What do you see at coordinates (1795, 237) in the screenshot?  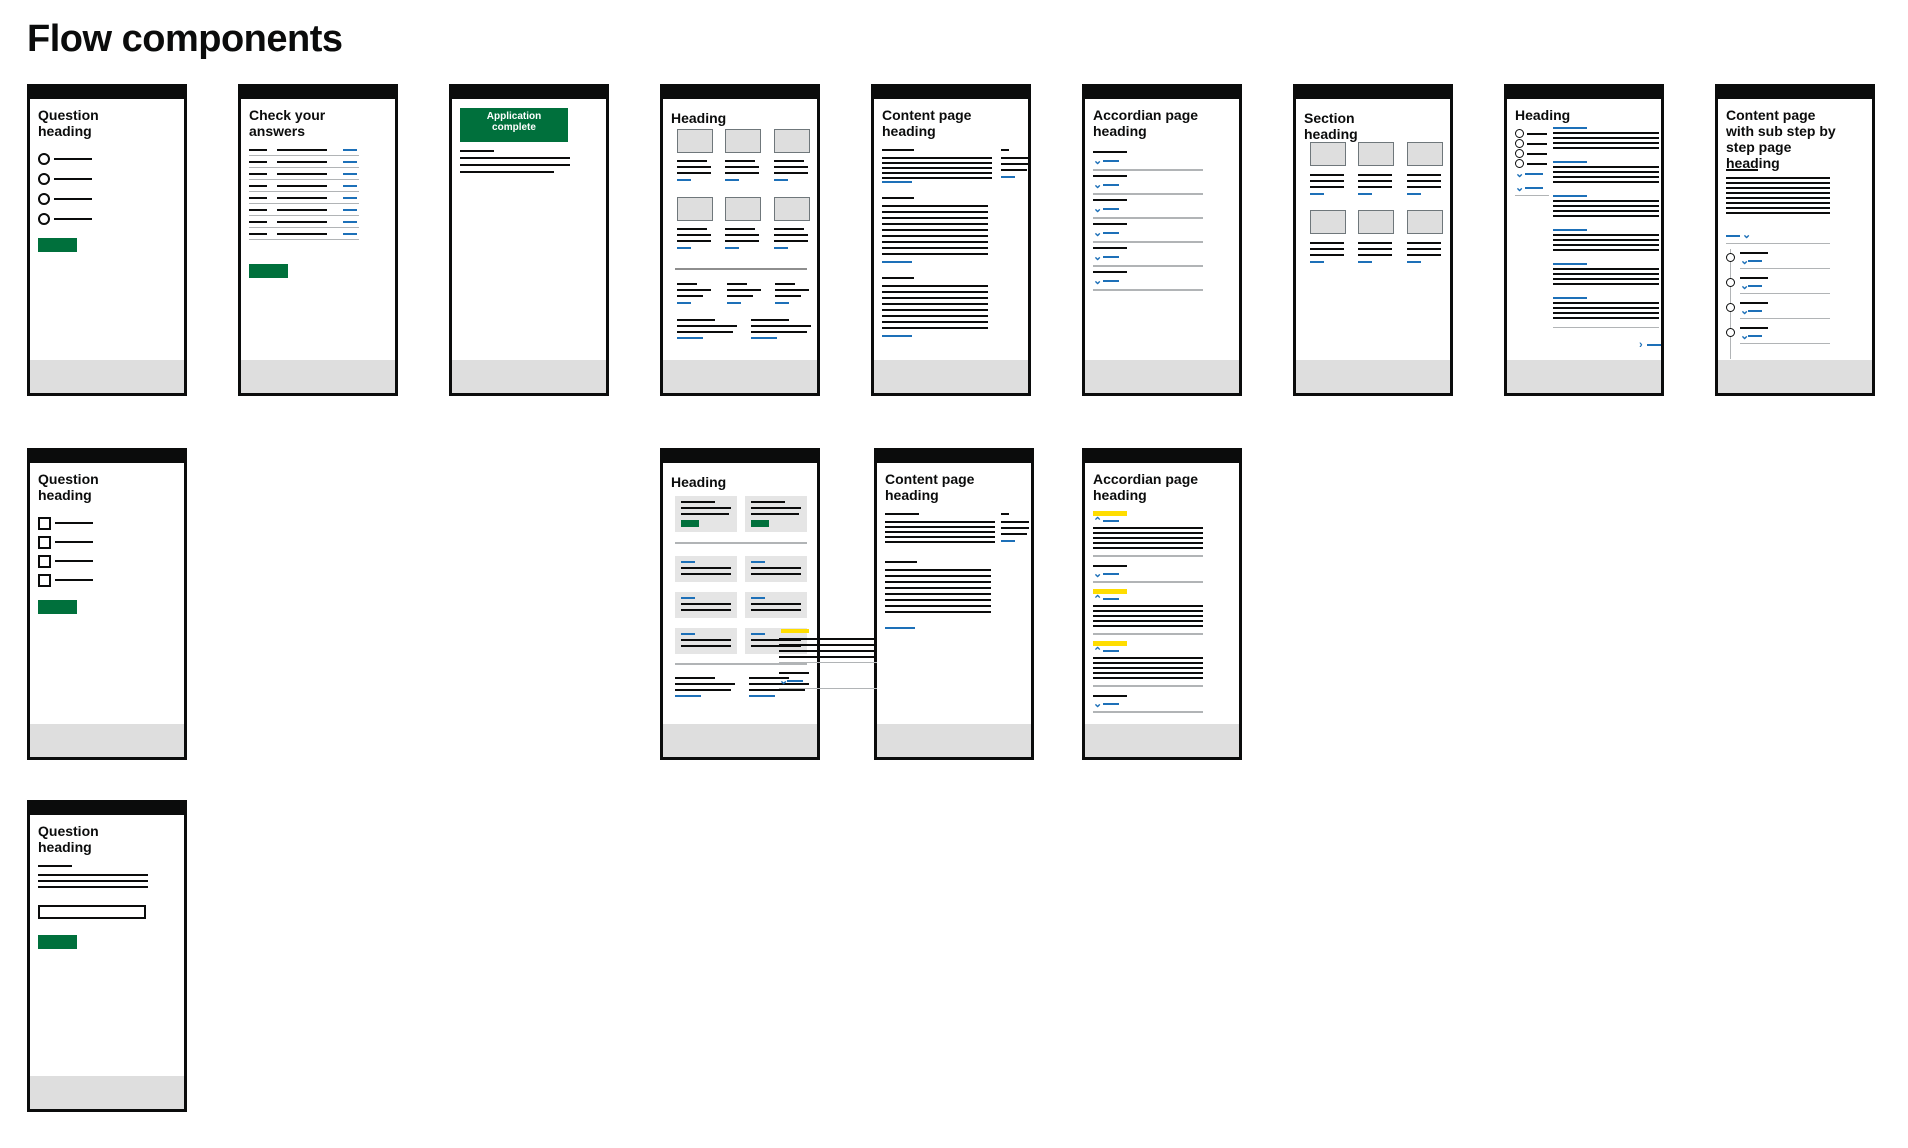 I see `step-by-step: ⌄ ⌄ ⌄ ⌄ ⌄` at bounding box center [1795, 237].